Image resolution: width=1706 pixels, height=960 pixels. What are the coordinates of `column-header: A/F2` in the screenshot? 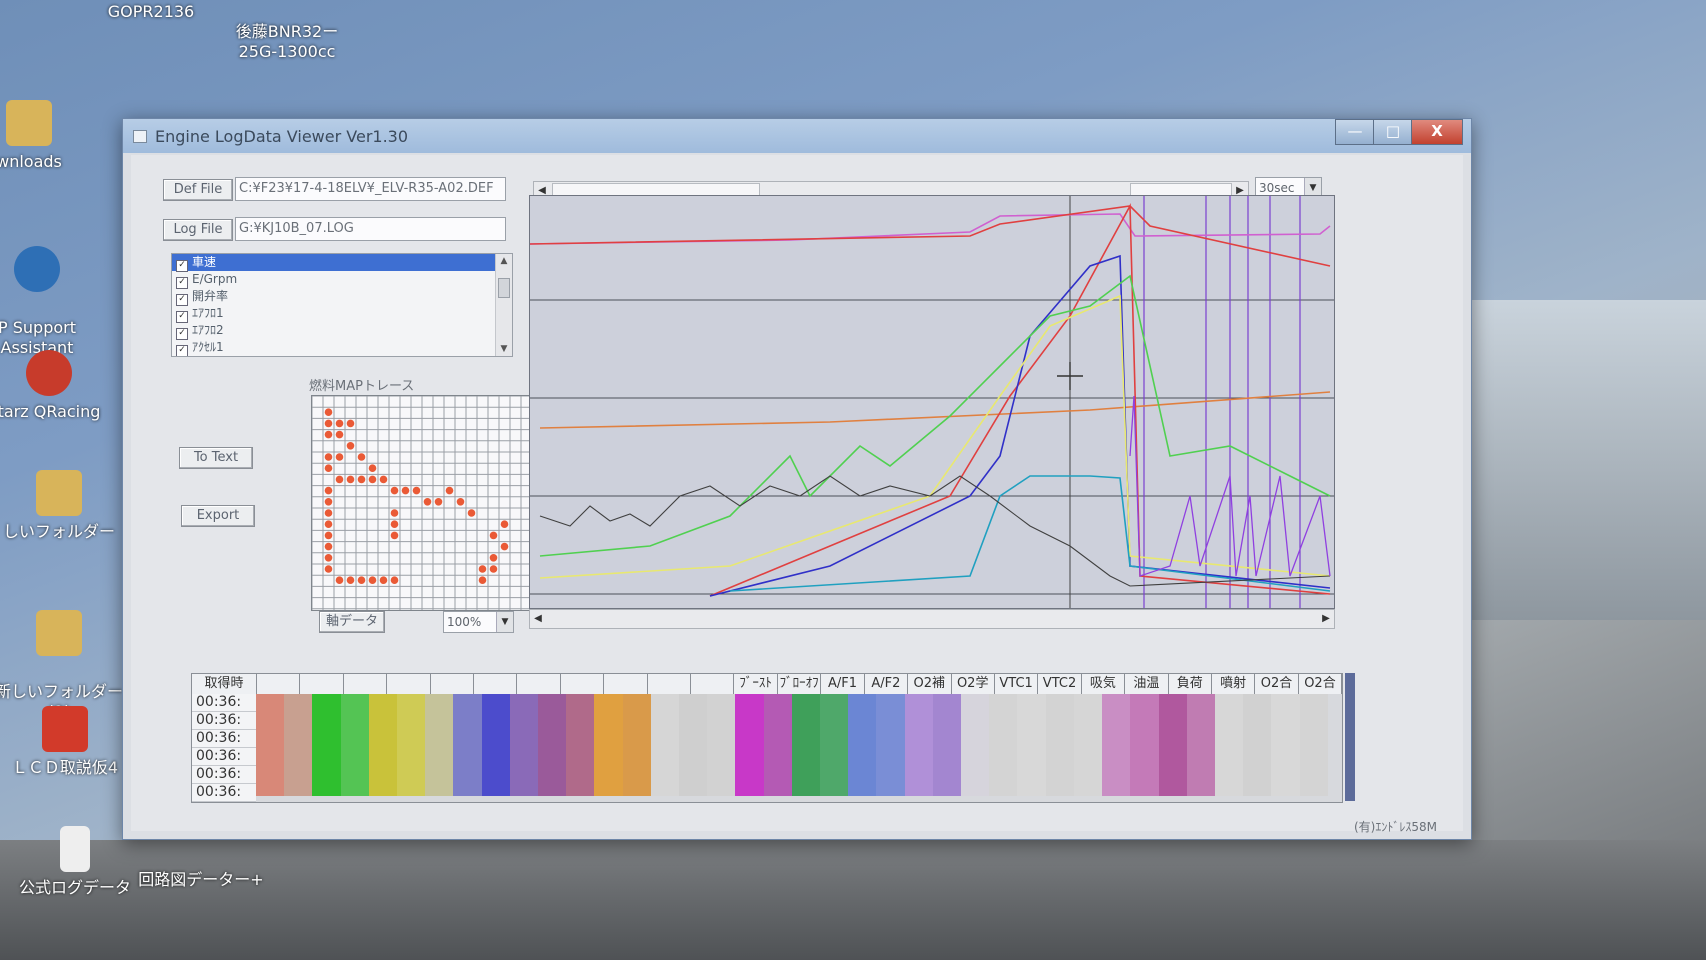 It's located at (886, 684).